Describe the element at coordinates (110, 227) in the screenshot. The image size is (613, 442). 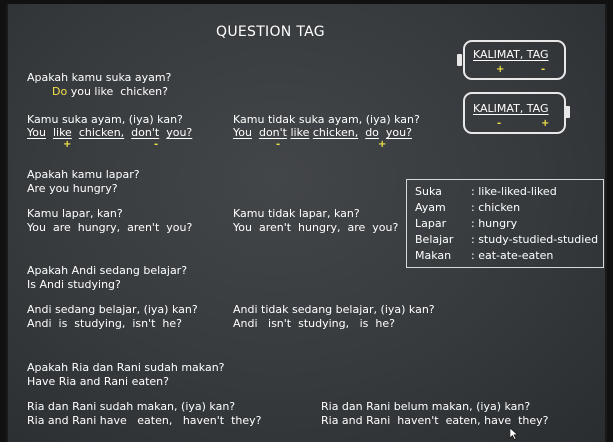
I see `positive-tag-english: You are hungry, aren't you?` at that location.